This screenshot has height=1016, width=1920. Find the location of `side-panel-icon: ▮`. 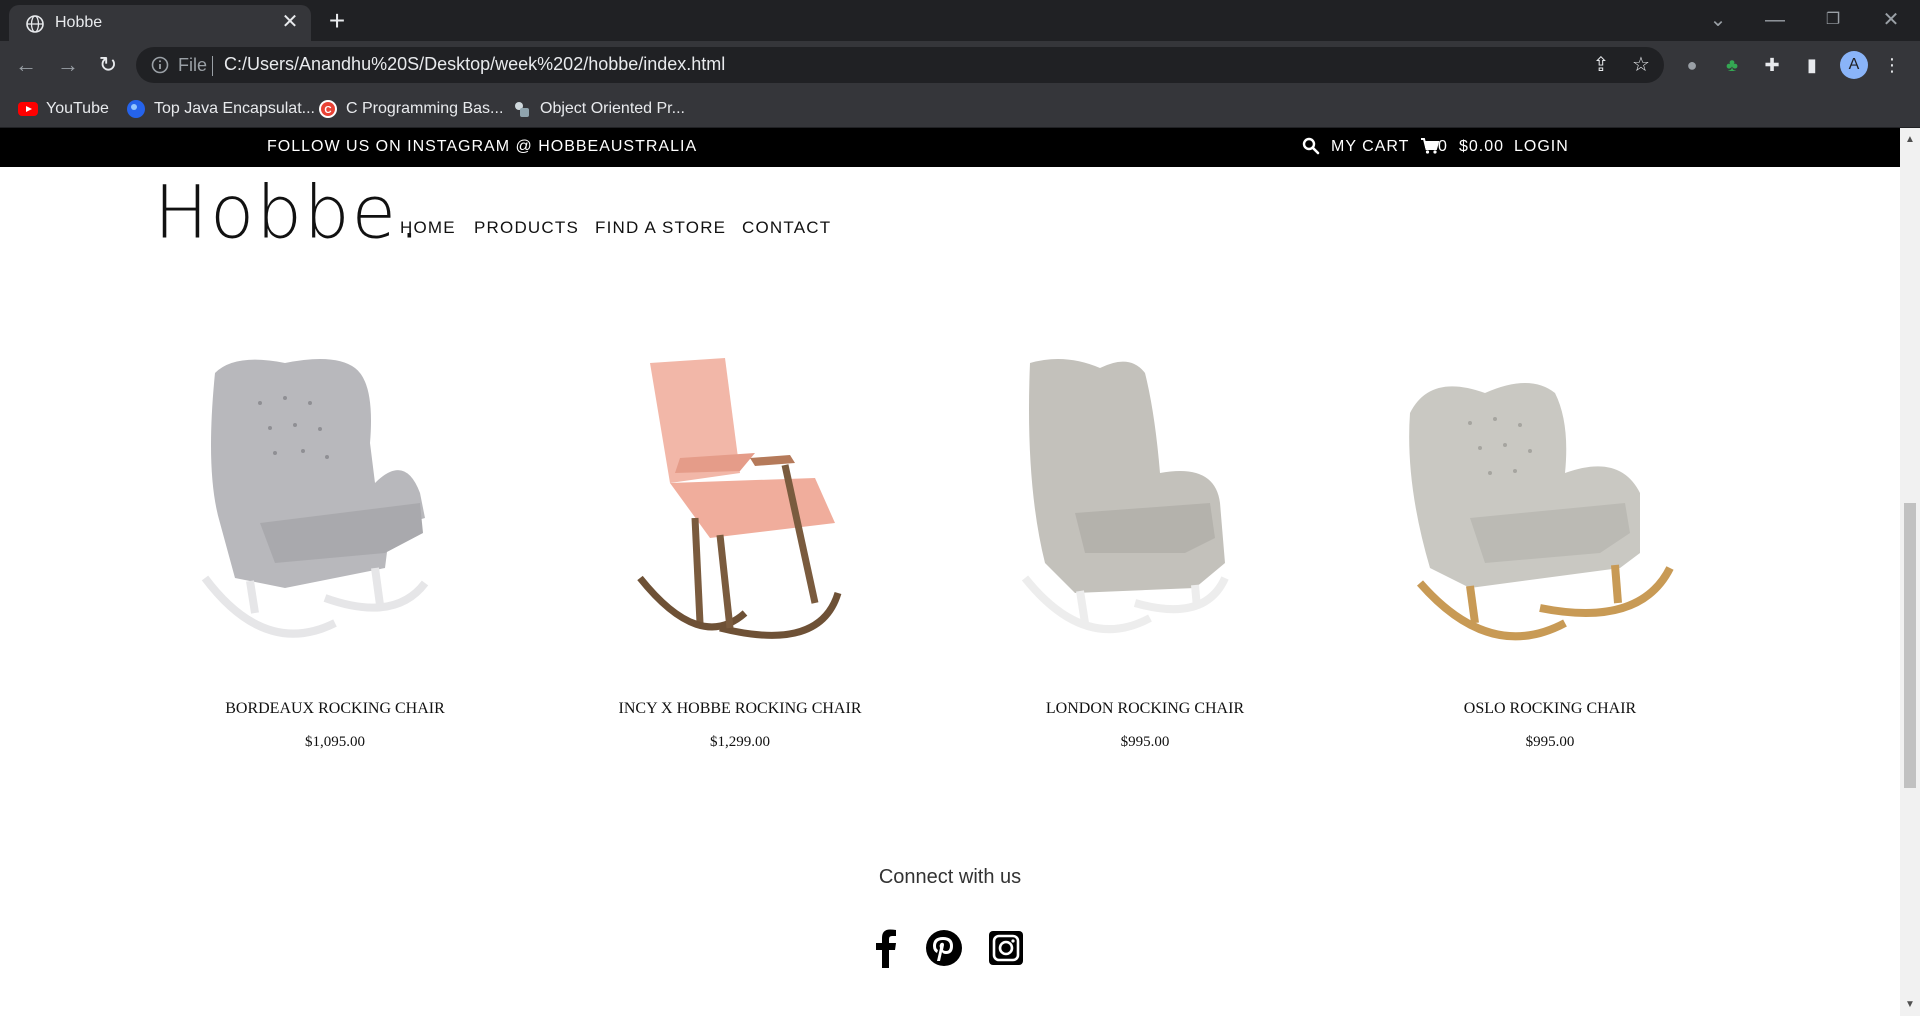

side-panel-icon: ▮ is located at coordinates (1812, 65).